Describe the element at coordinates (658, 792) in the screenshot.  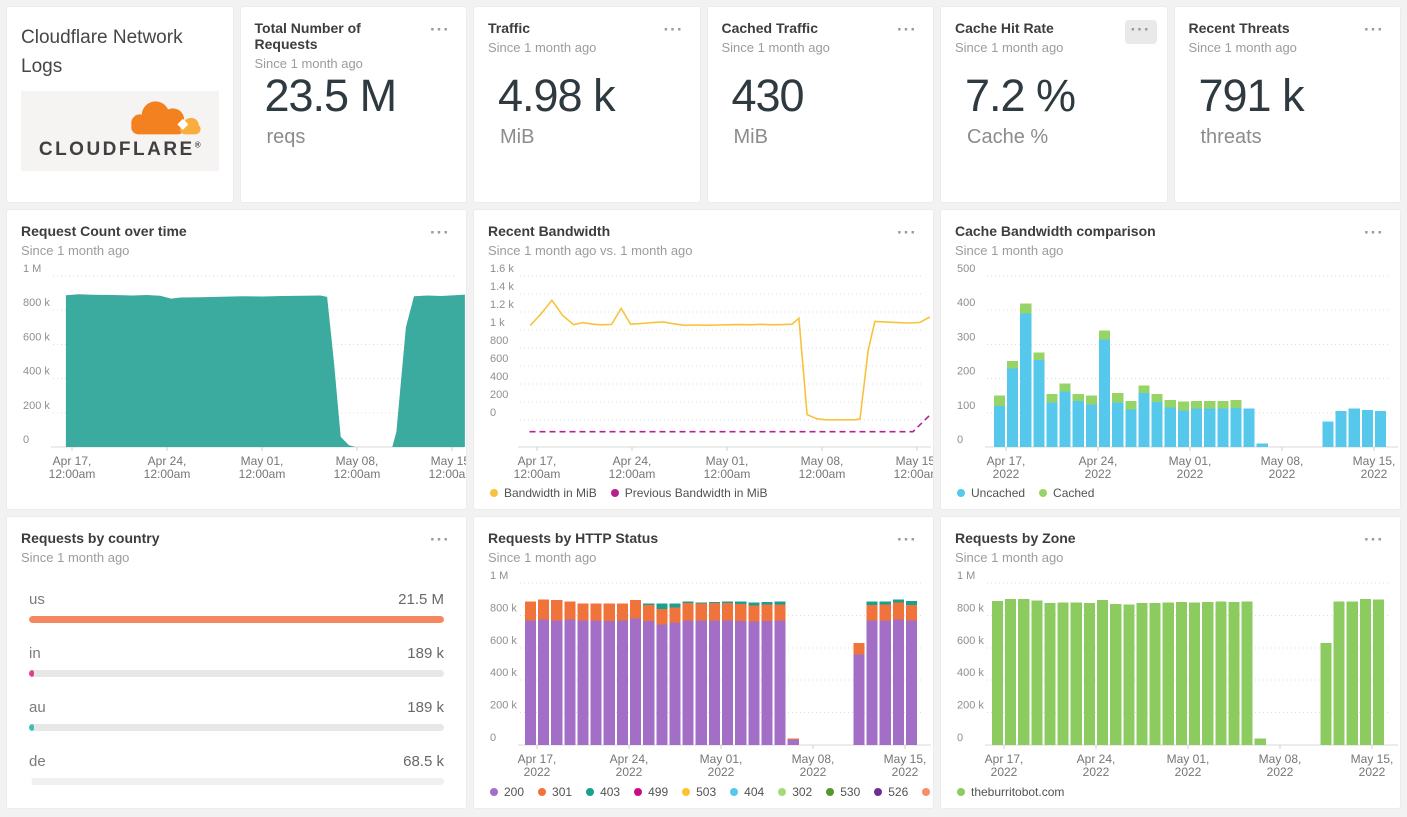
I see `legend-label: 499` at that location.